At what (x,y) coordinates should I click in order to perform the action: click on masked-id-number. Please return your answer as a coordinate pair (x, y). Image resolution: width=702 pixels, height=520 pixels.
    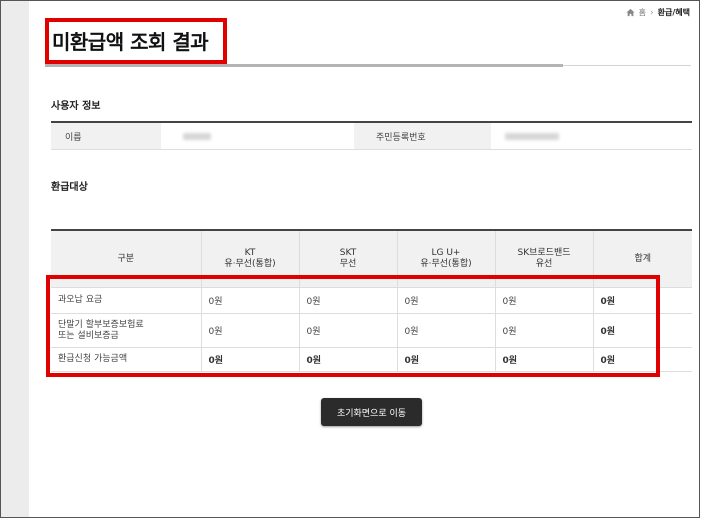
    Looking at the image, I should click on (532, 136).